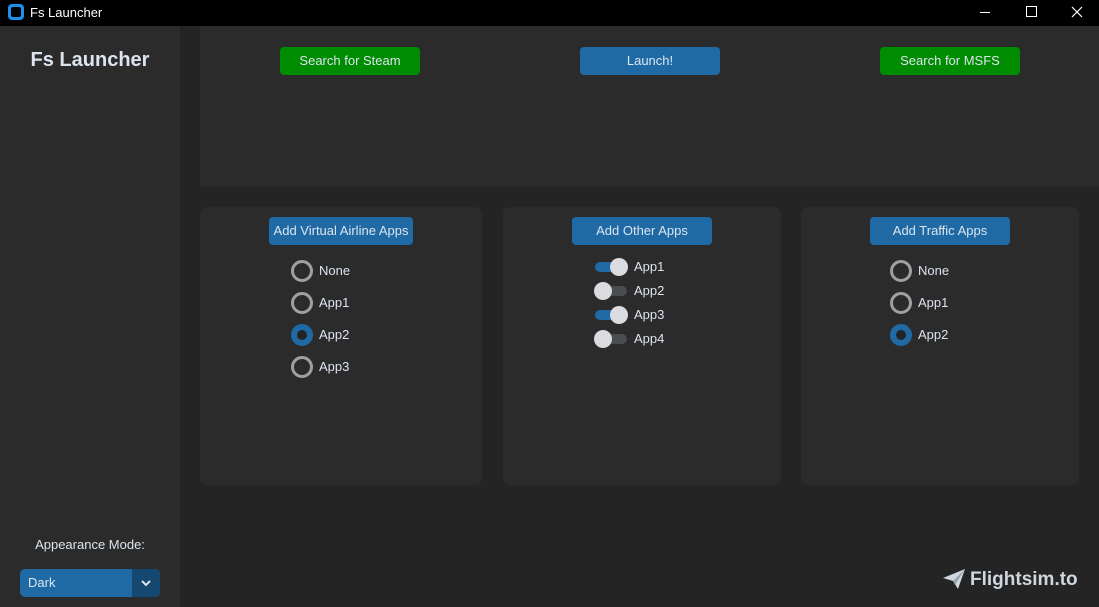  What do you see at coordinates (1031, 13) in the screenshot?
I see `maximize-button` at bounding box center [1031, 13].